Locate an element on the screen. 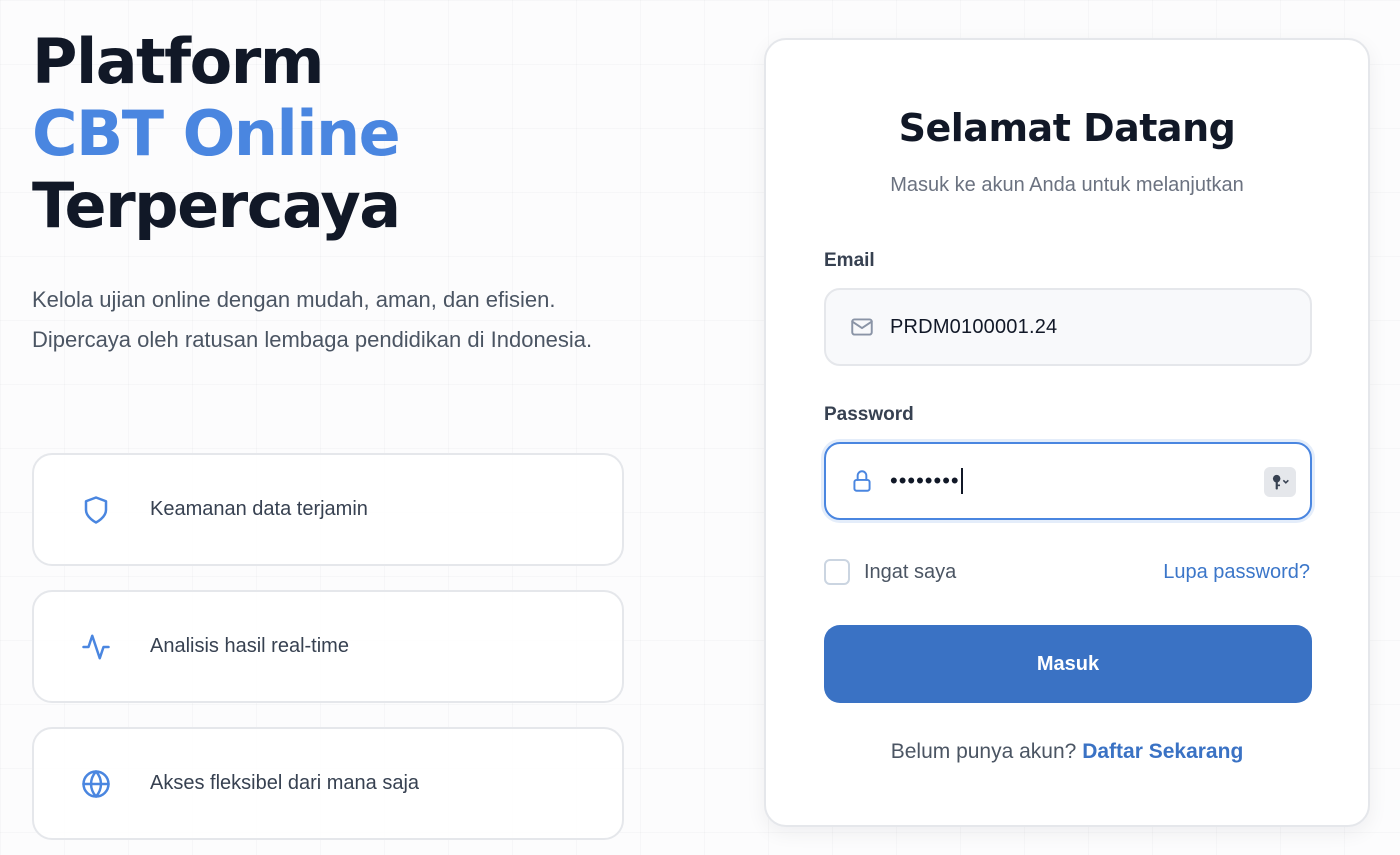 The width and height of the screenshot is (1400, 855). remember-me: Ingat saya is located at coordinates (890, 572).